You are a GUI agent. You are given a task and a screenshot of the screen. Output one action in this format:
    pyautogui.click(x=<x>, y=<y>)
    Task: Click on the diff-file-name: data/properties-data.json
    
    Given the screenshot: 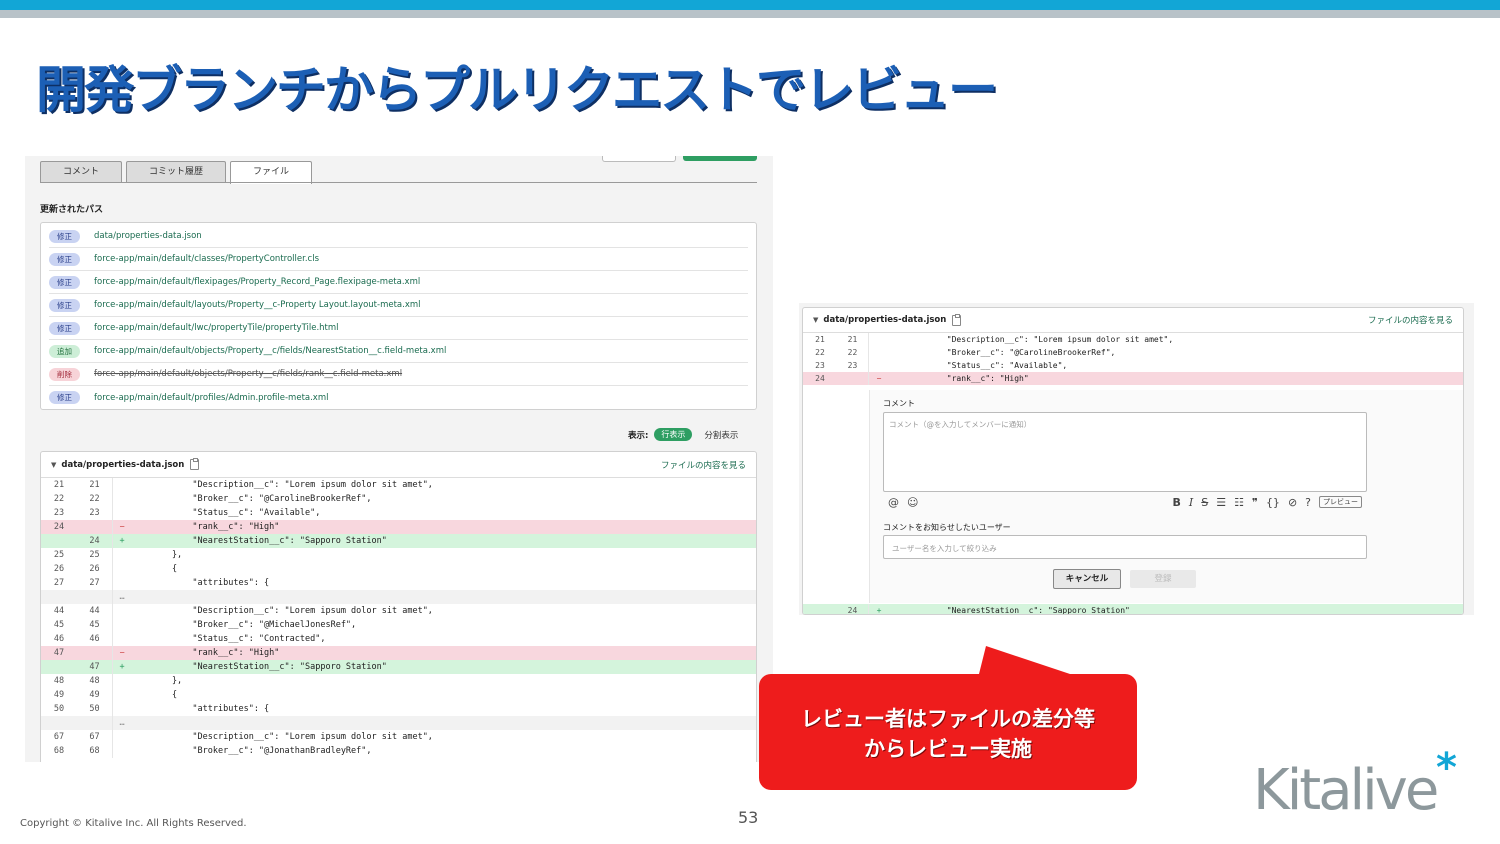 What is the action you would take?
    pyautogui.click(x=885, y=320)
    